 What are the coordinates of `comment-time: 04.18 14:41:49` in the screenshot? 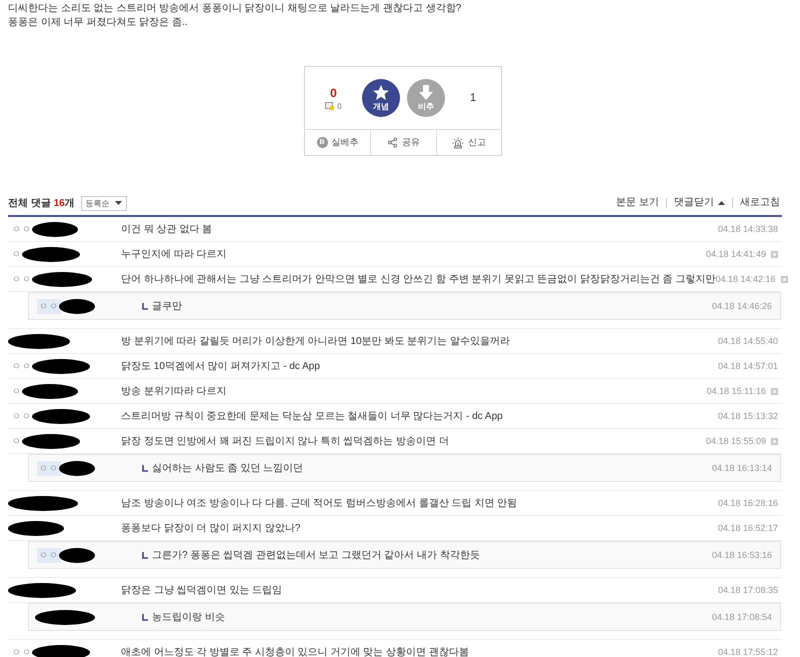 It's located at (736, 254).